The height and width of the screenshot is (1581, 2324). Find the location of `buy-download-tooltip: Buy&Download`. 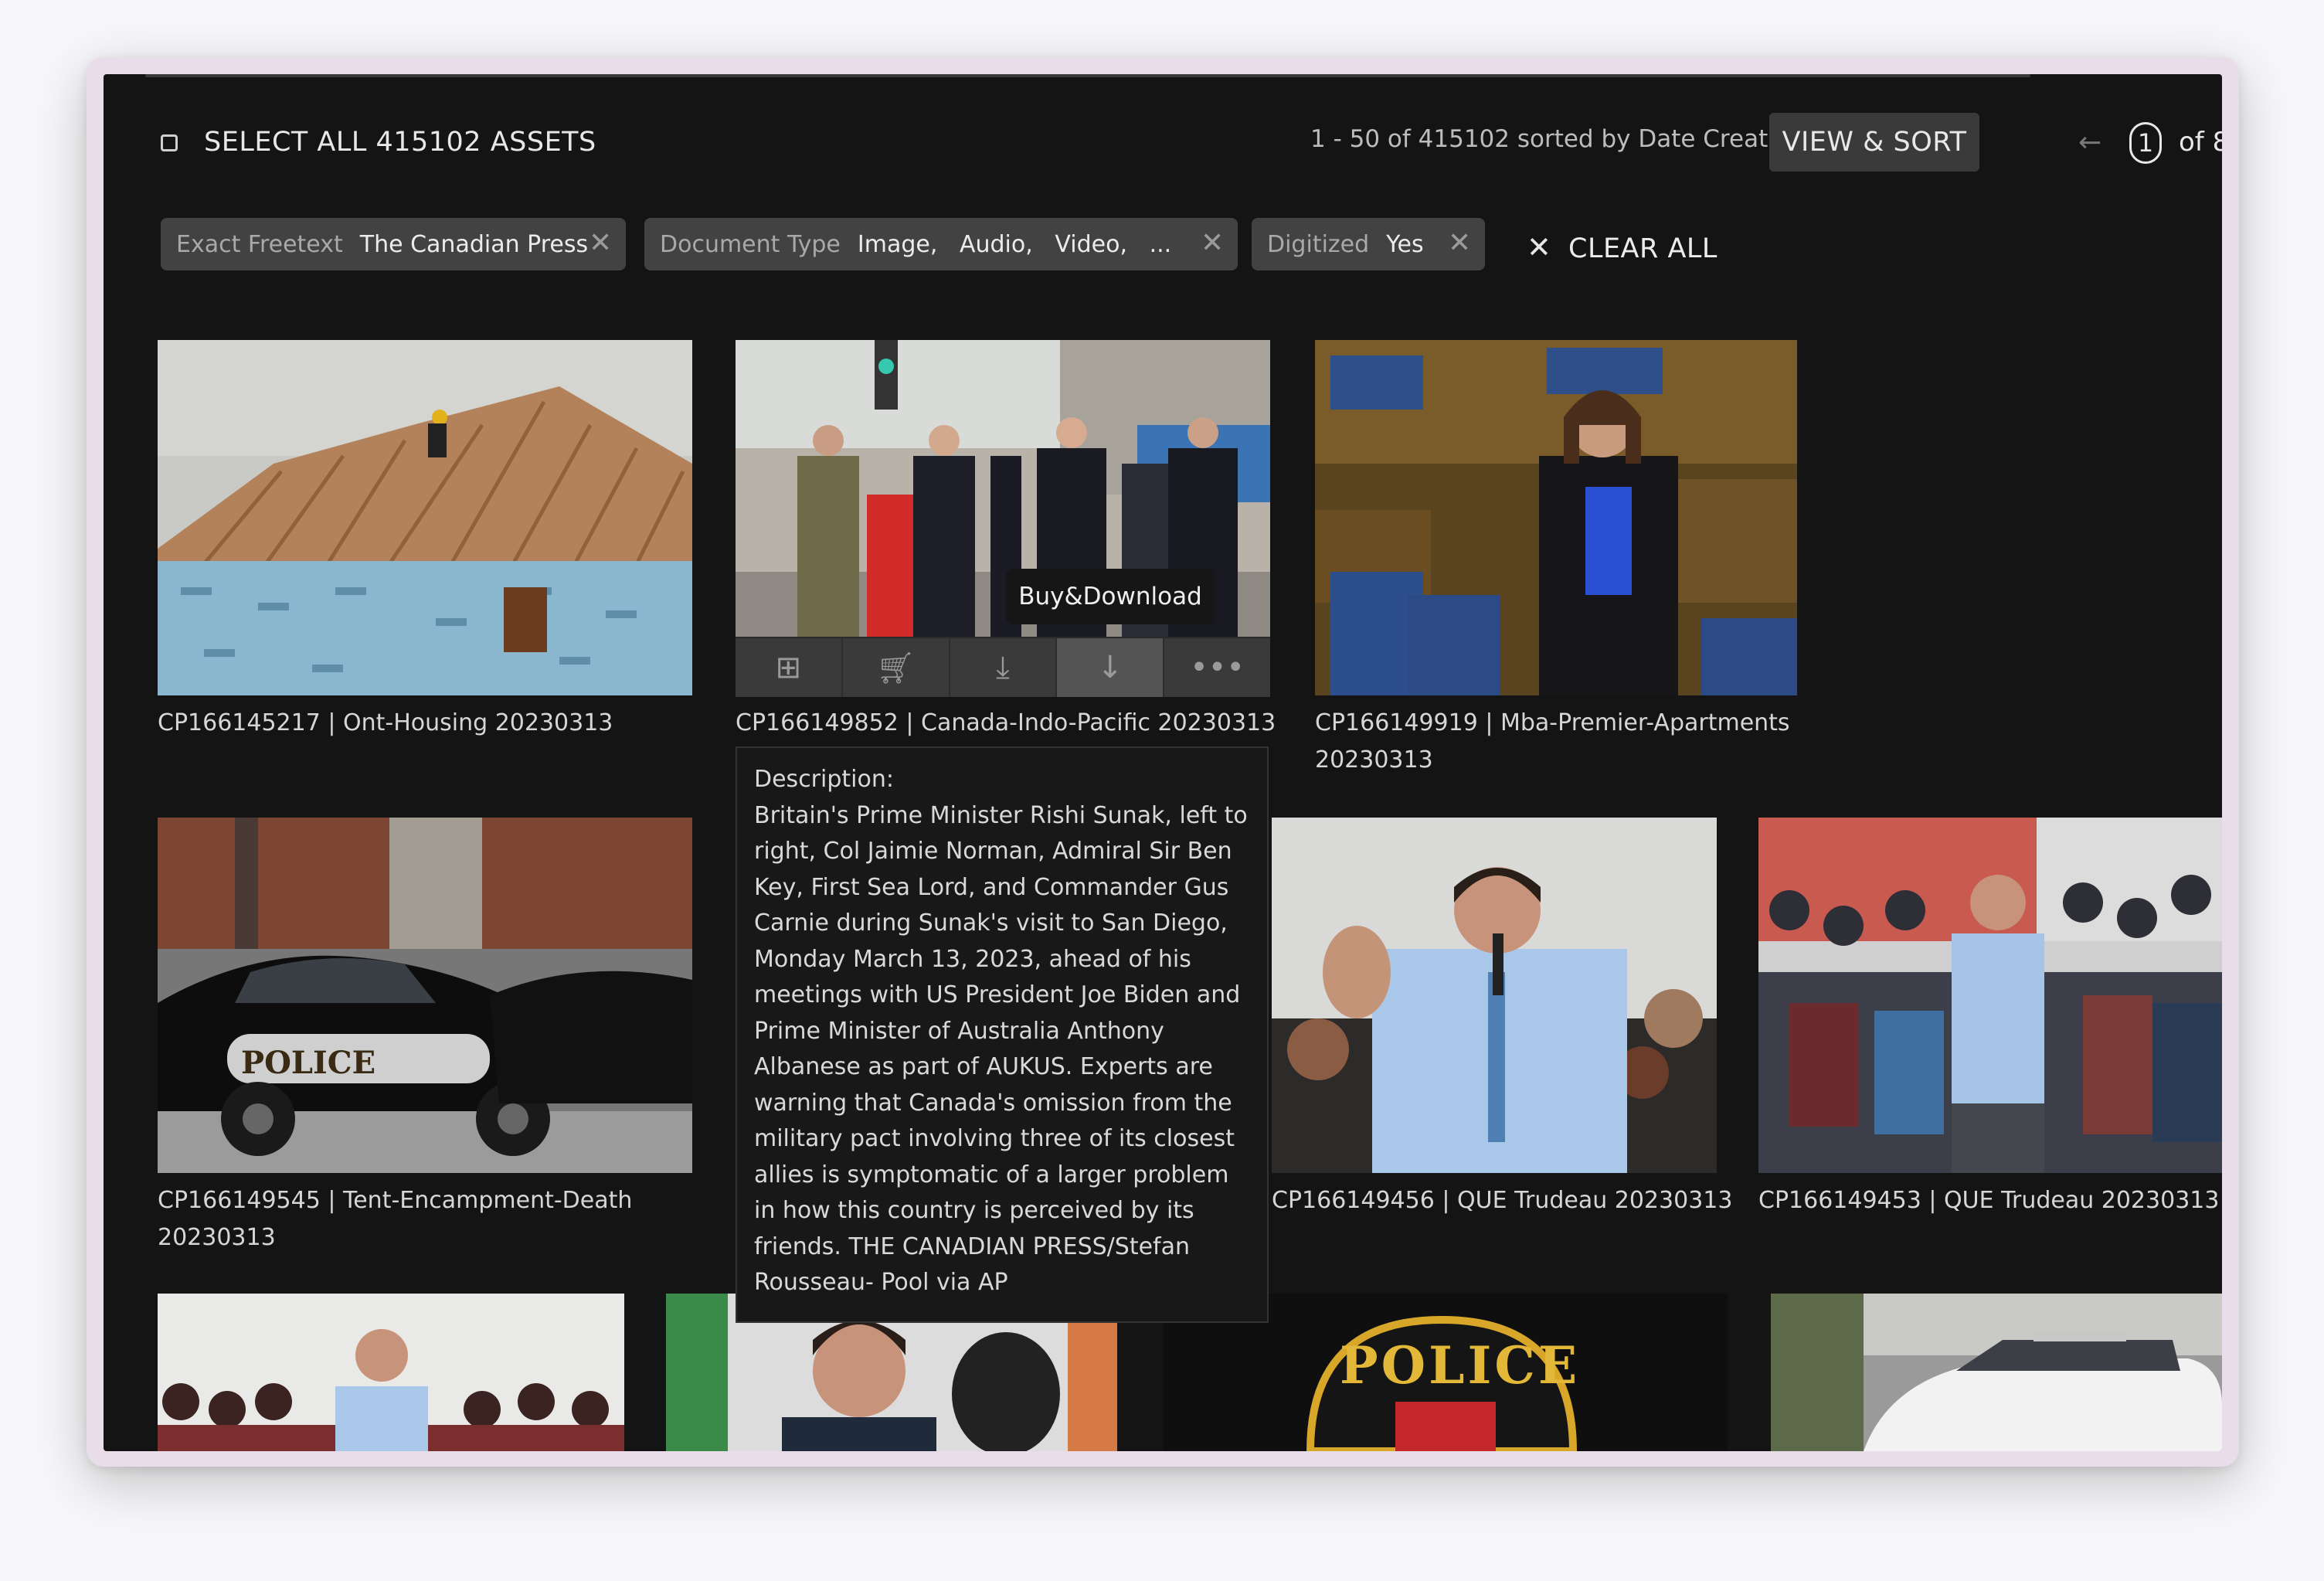

buy-download-tooltip: Buy&Download is located at coordinates (1110, 596).